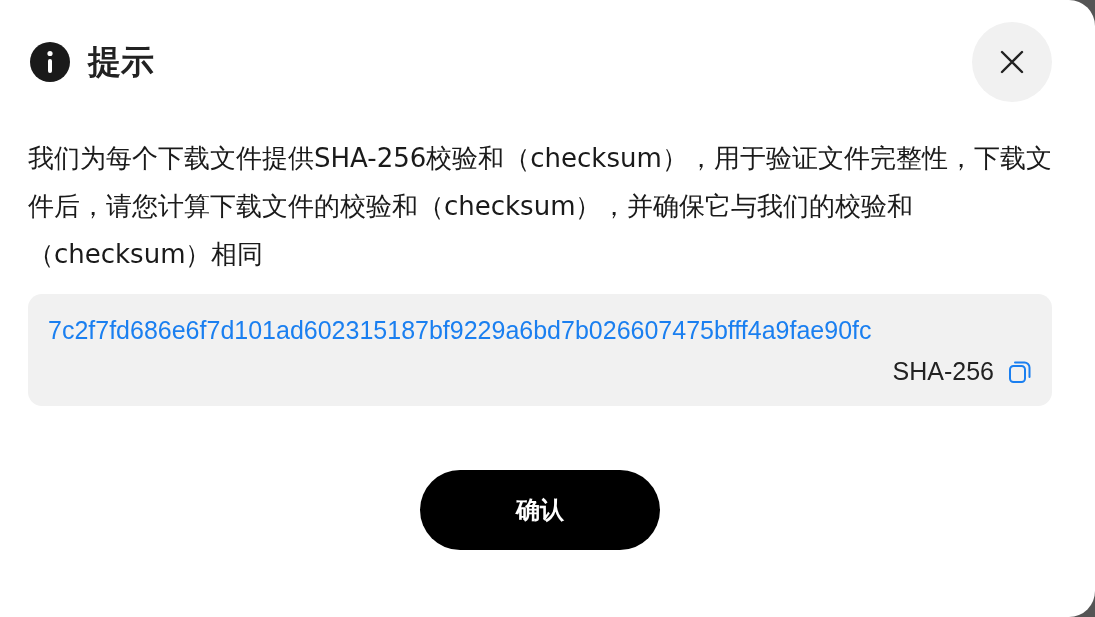  I want to click on info-icon, so click(50, 62).